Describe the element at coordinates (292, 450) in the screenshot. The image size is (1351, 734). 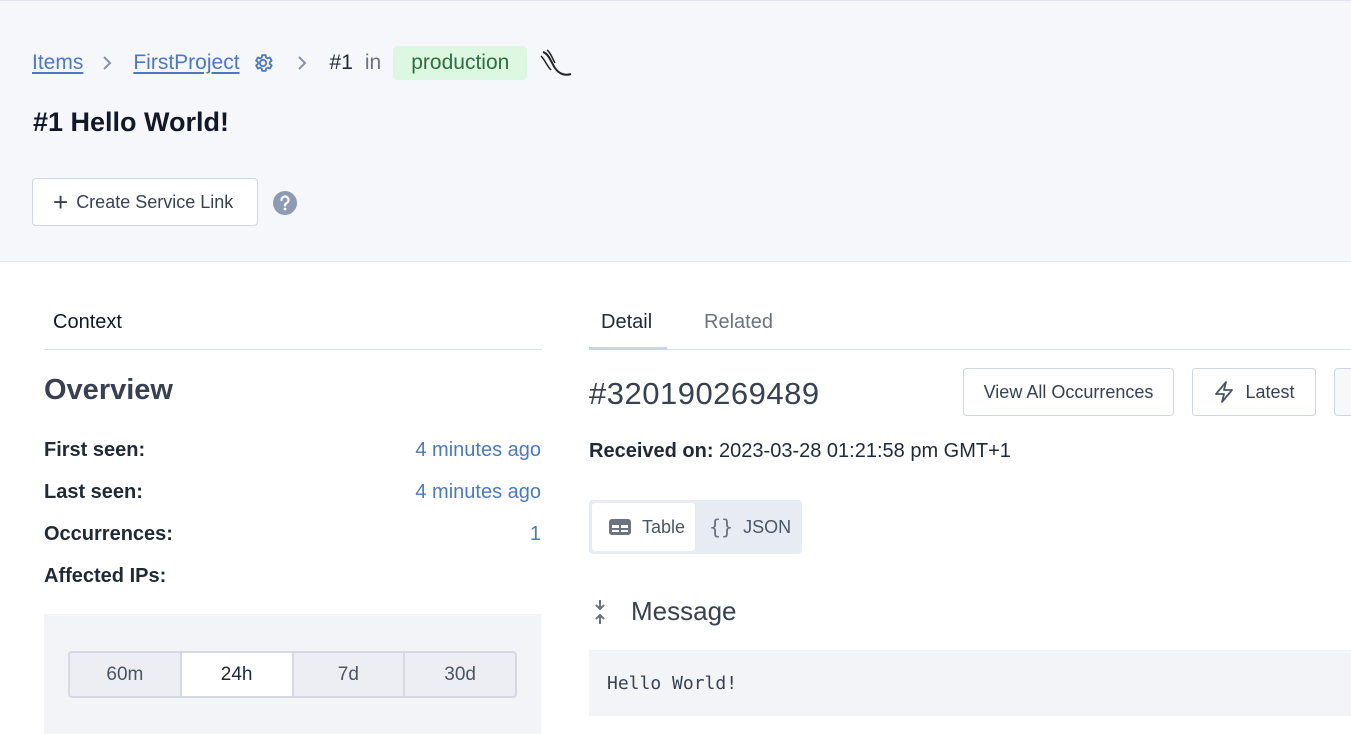
I see `overview-row-first-seen: First seen: 4 minutes ago` at that location.